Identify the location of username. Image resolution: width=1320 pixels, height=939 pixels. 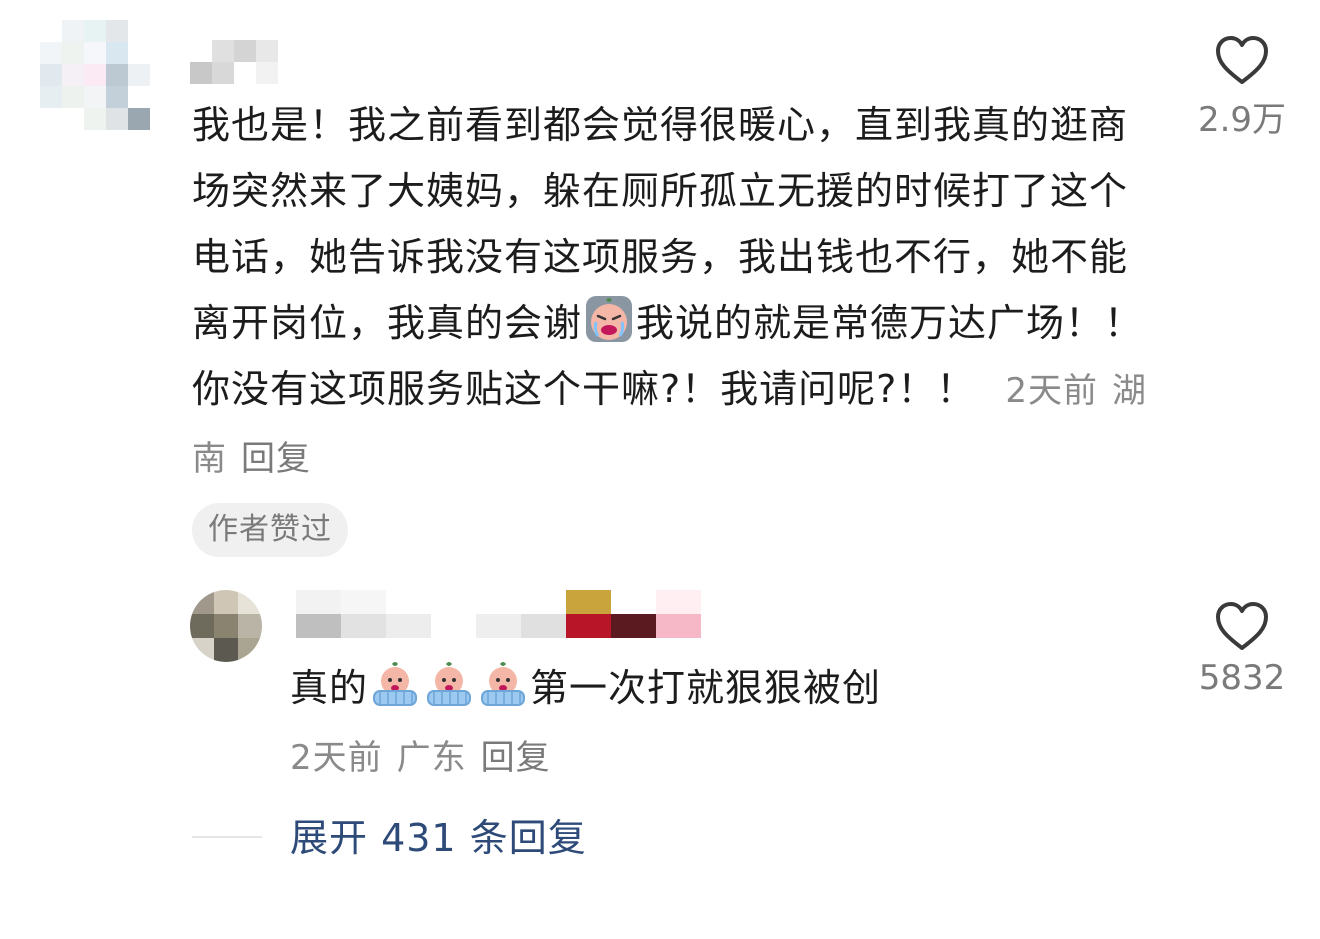
(235, 62).